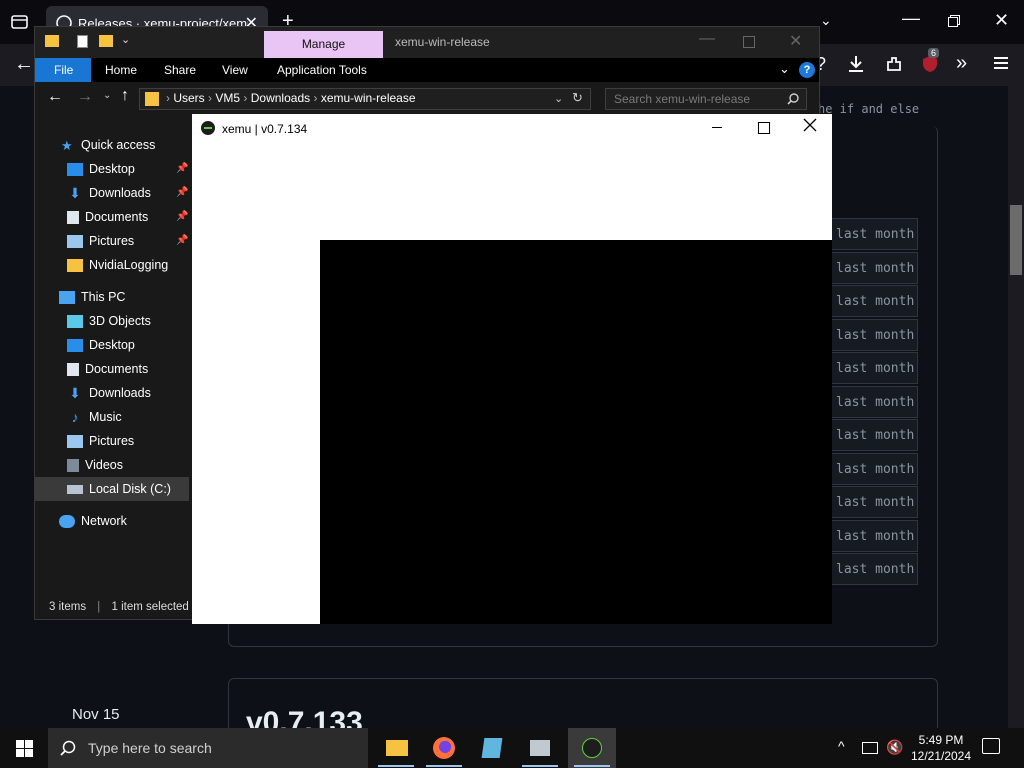 This screenshot has width=1024, height=768. I want to click on nav-pc-pictures: Pictures, so click(100, 441).